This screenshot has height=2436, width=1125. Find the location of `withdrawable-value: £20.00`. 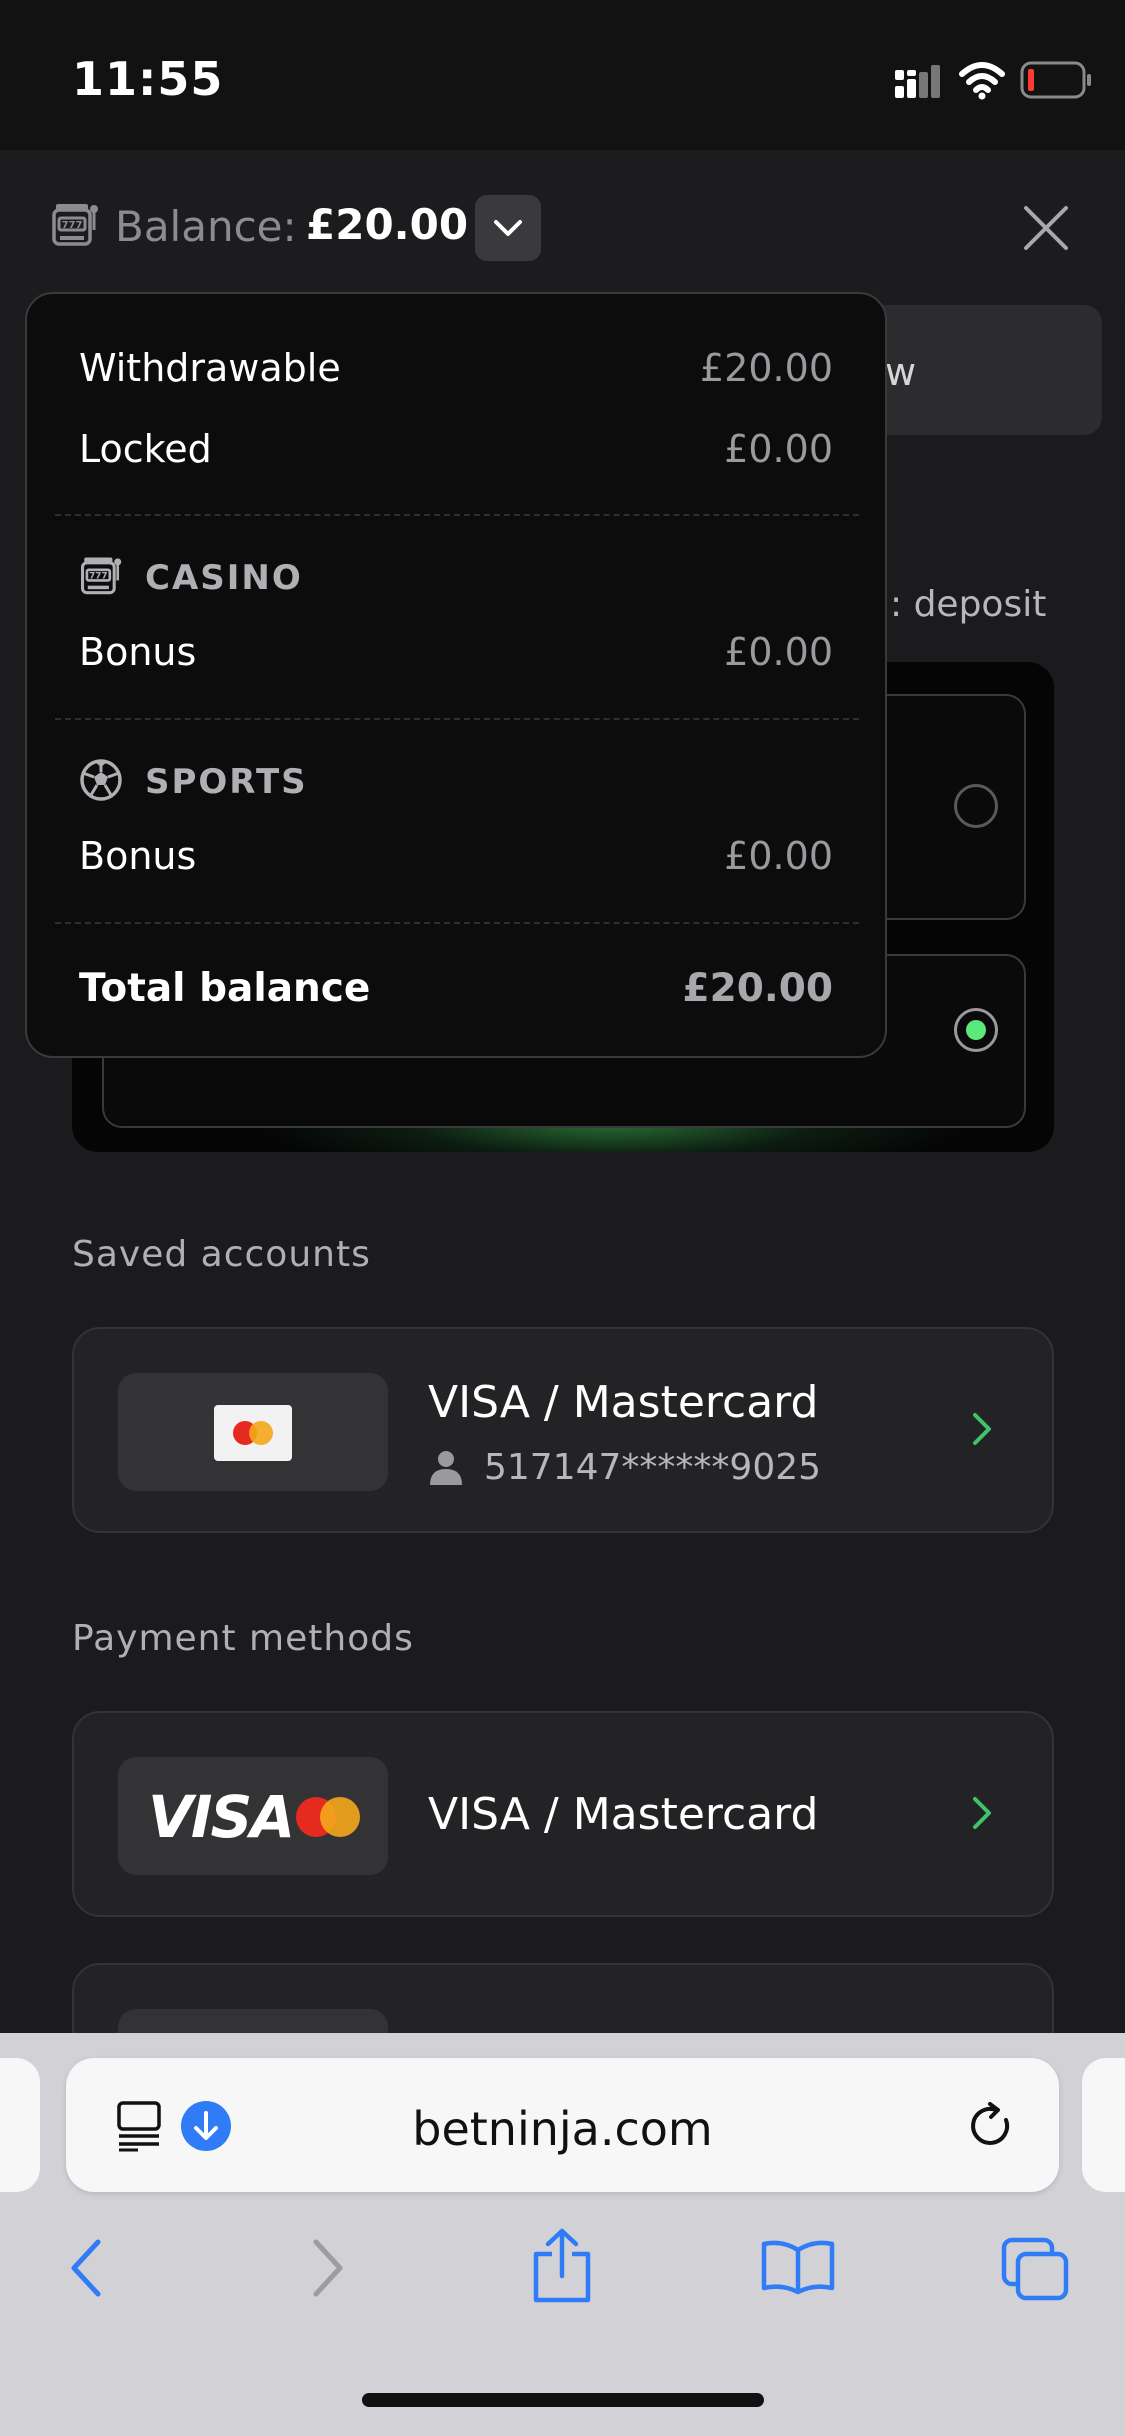

withdrawable-value: £20.00 is located at coordinates (766, 368).